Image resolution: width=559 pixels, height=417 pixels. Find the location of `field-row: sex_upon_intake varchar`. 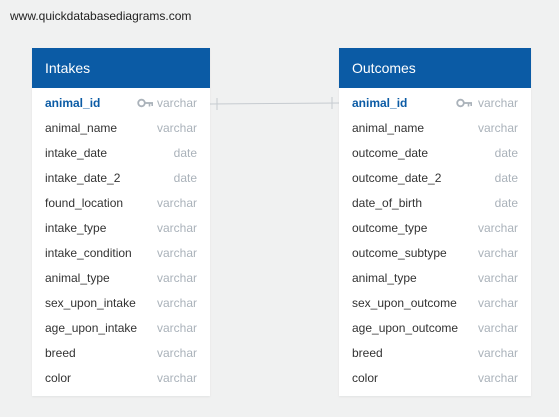

field-row: sex_upon_intake varchar is located at coordinates (121, 303).